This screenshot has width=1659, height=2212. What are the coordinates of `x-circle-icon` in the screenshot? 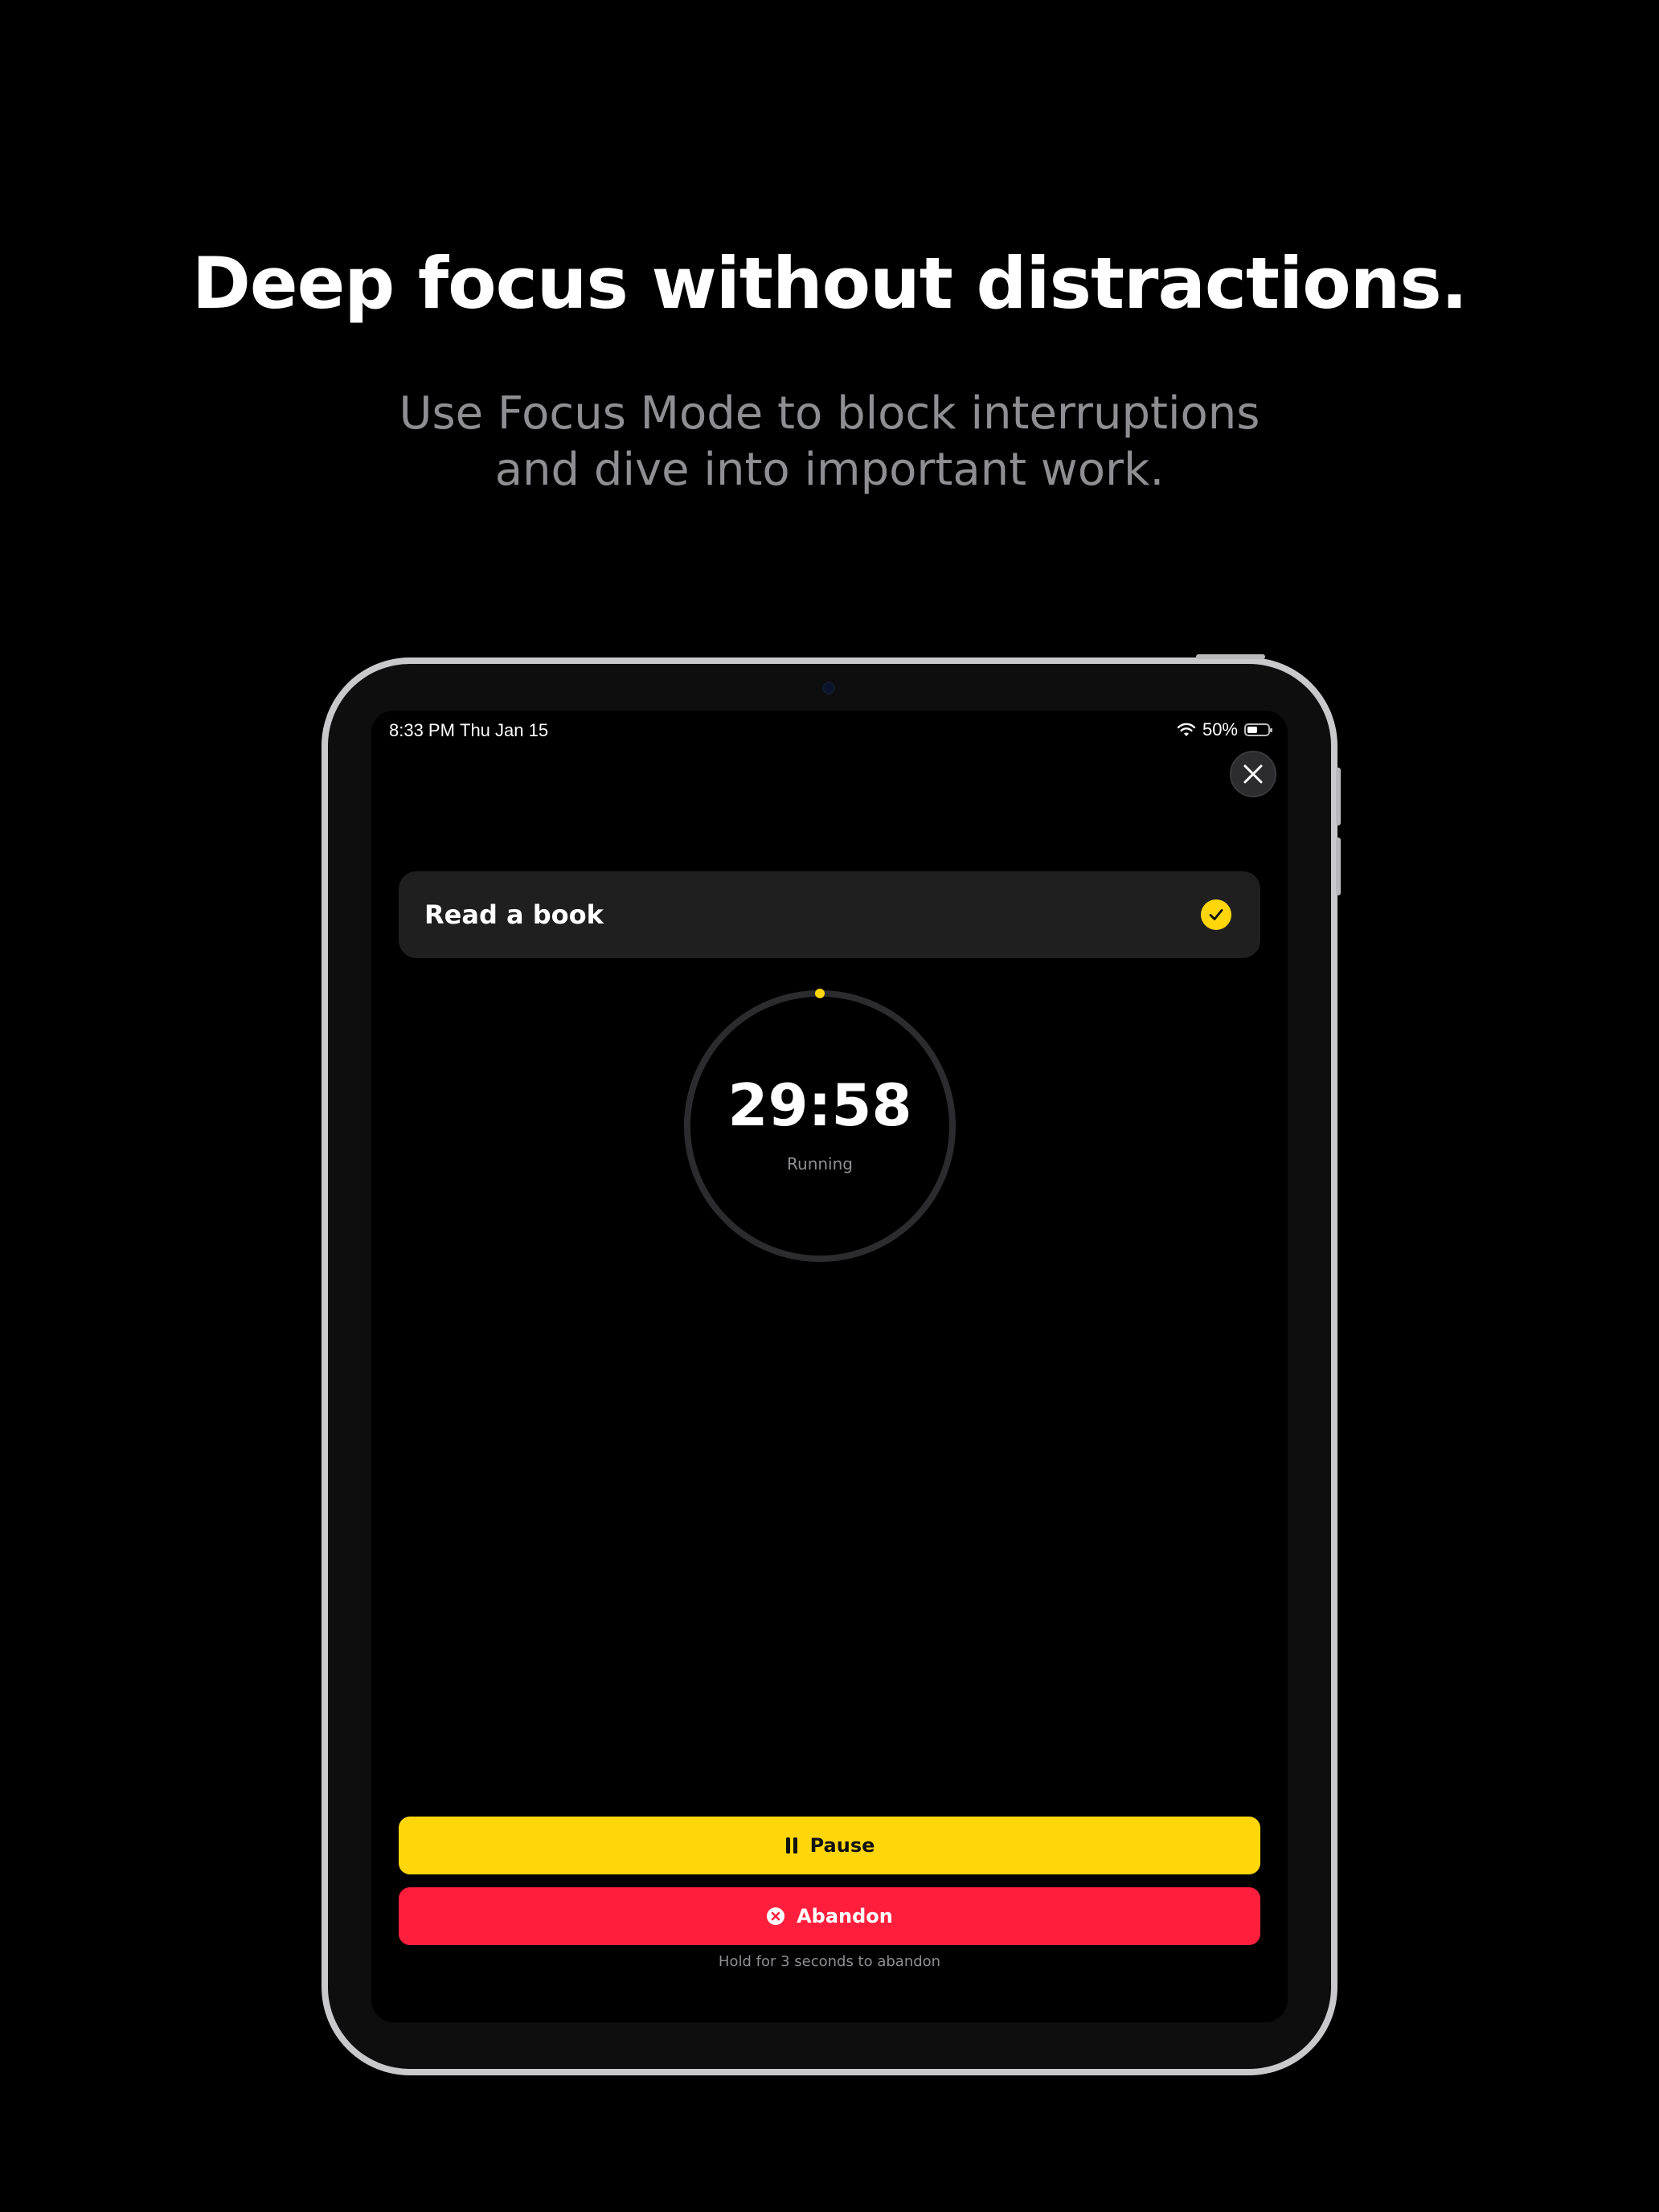 It's located at (776, 1916).